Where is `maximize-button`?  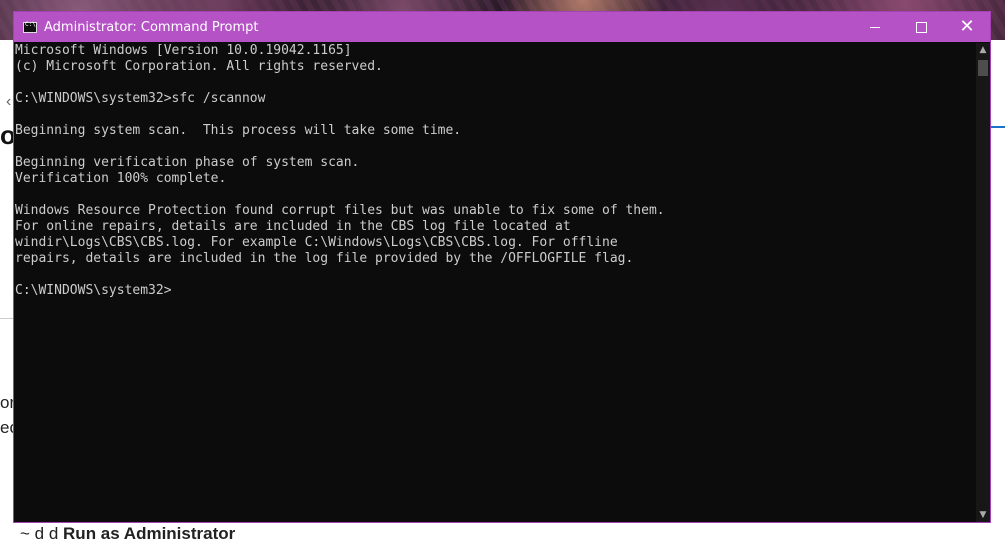 maximize-button is located at coordinates (921, 27).